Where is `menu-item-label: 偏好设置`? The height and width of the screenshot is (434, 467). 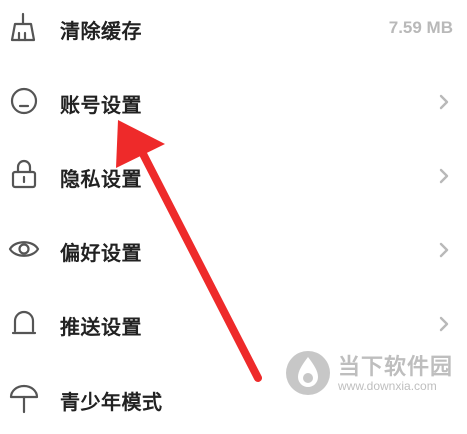
menu-item-label: 偏好设置 is located at coordinates (101, 253).